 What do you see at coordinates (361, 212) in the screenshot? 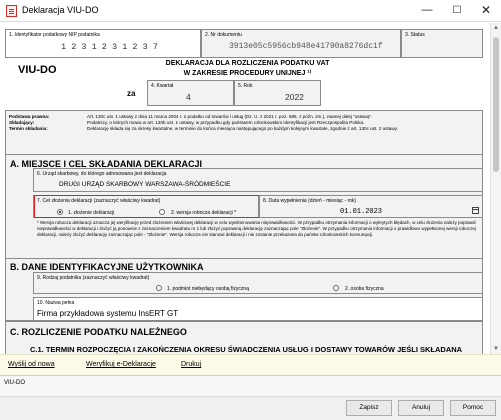
I see `fill-date-value: 01.01.2023` at bounding box center [361, 212].